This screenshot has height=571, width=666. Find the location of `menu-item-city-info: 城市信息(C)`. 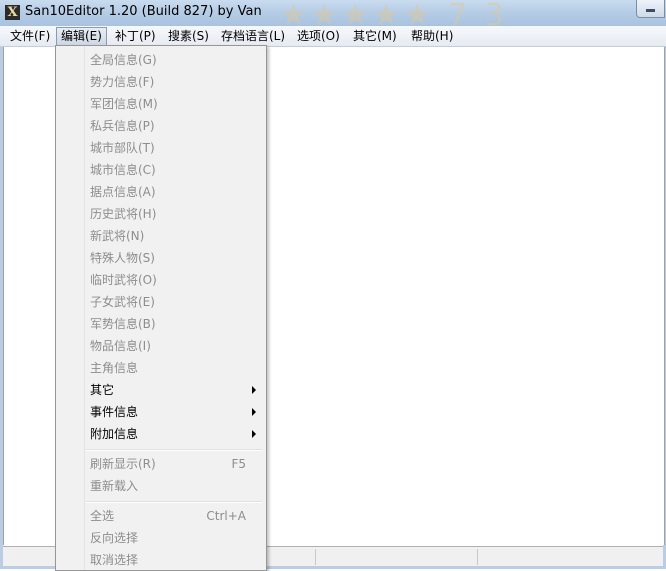

menu-item-city-info: 城市信息(C) is located at coordinates (161, 170).